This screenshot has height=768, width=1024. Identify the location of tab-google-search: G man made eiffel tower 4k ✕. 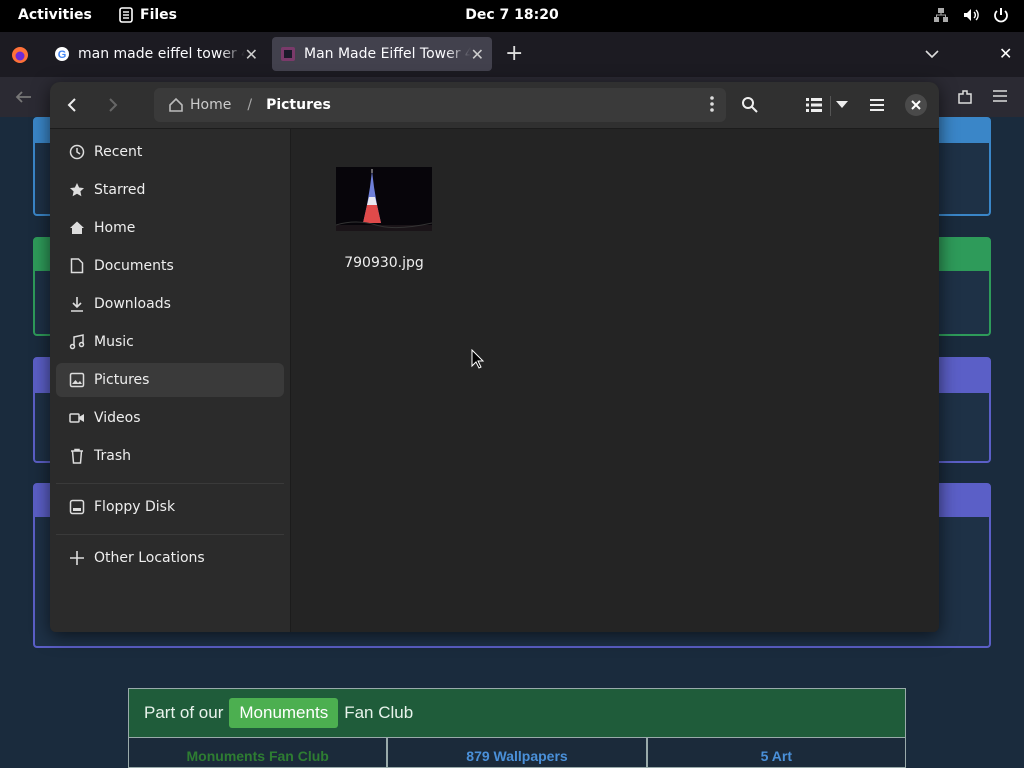
(156, 54).